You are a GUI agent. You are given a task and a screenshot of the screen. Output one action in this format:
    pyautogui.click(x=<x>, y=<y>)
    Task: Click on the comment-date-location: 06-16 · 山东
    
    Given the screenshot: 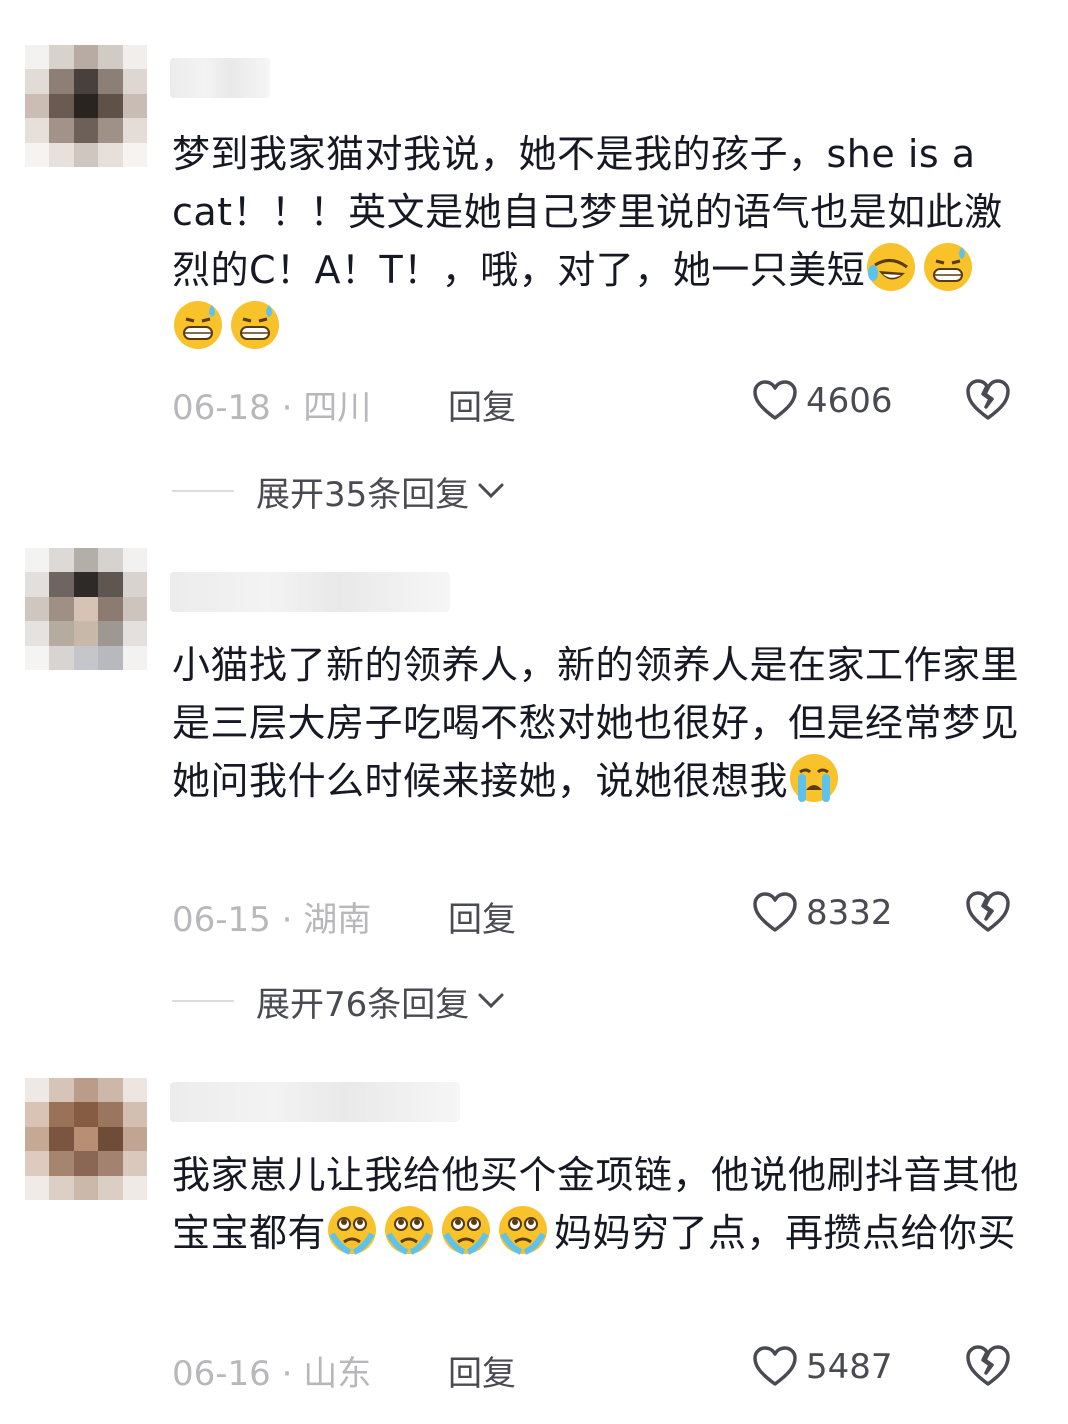 What is the action you would take?
    pyautogui.click(x=272, y=1374)
    